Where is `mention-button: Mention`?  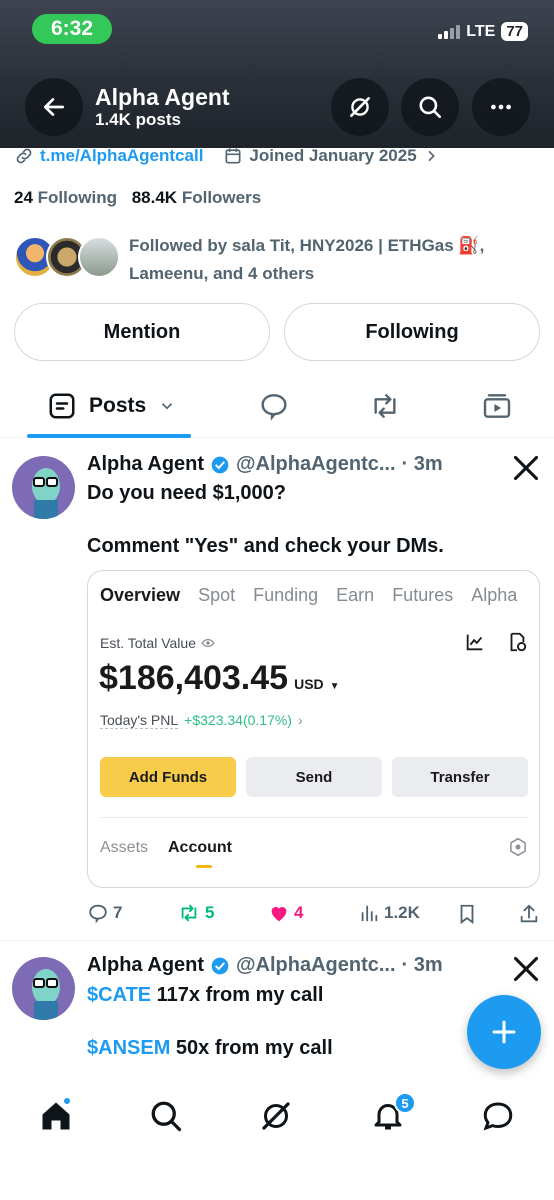 mention-button: Mention is located at coordinates (142, 332).